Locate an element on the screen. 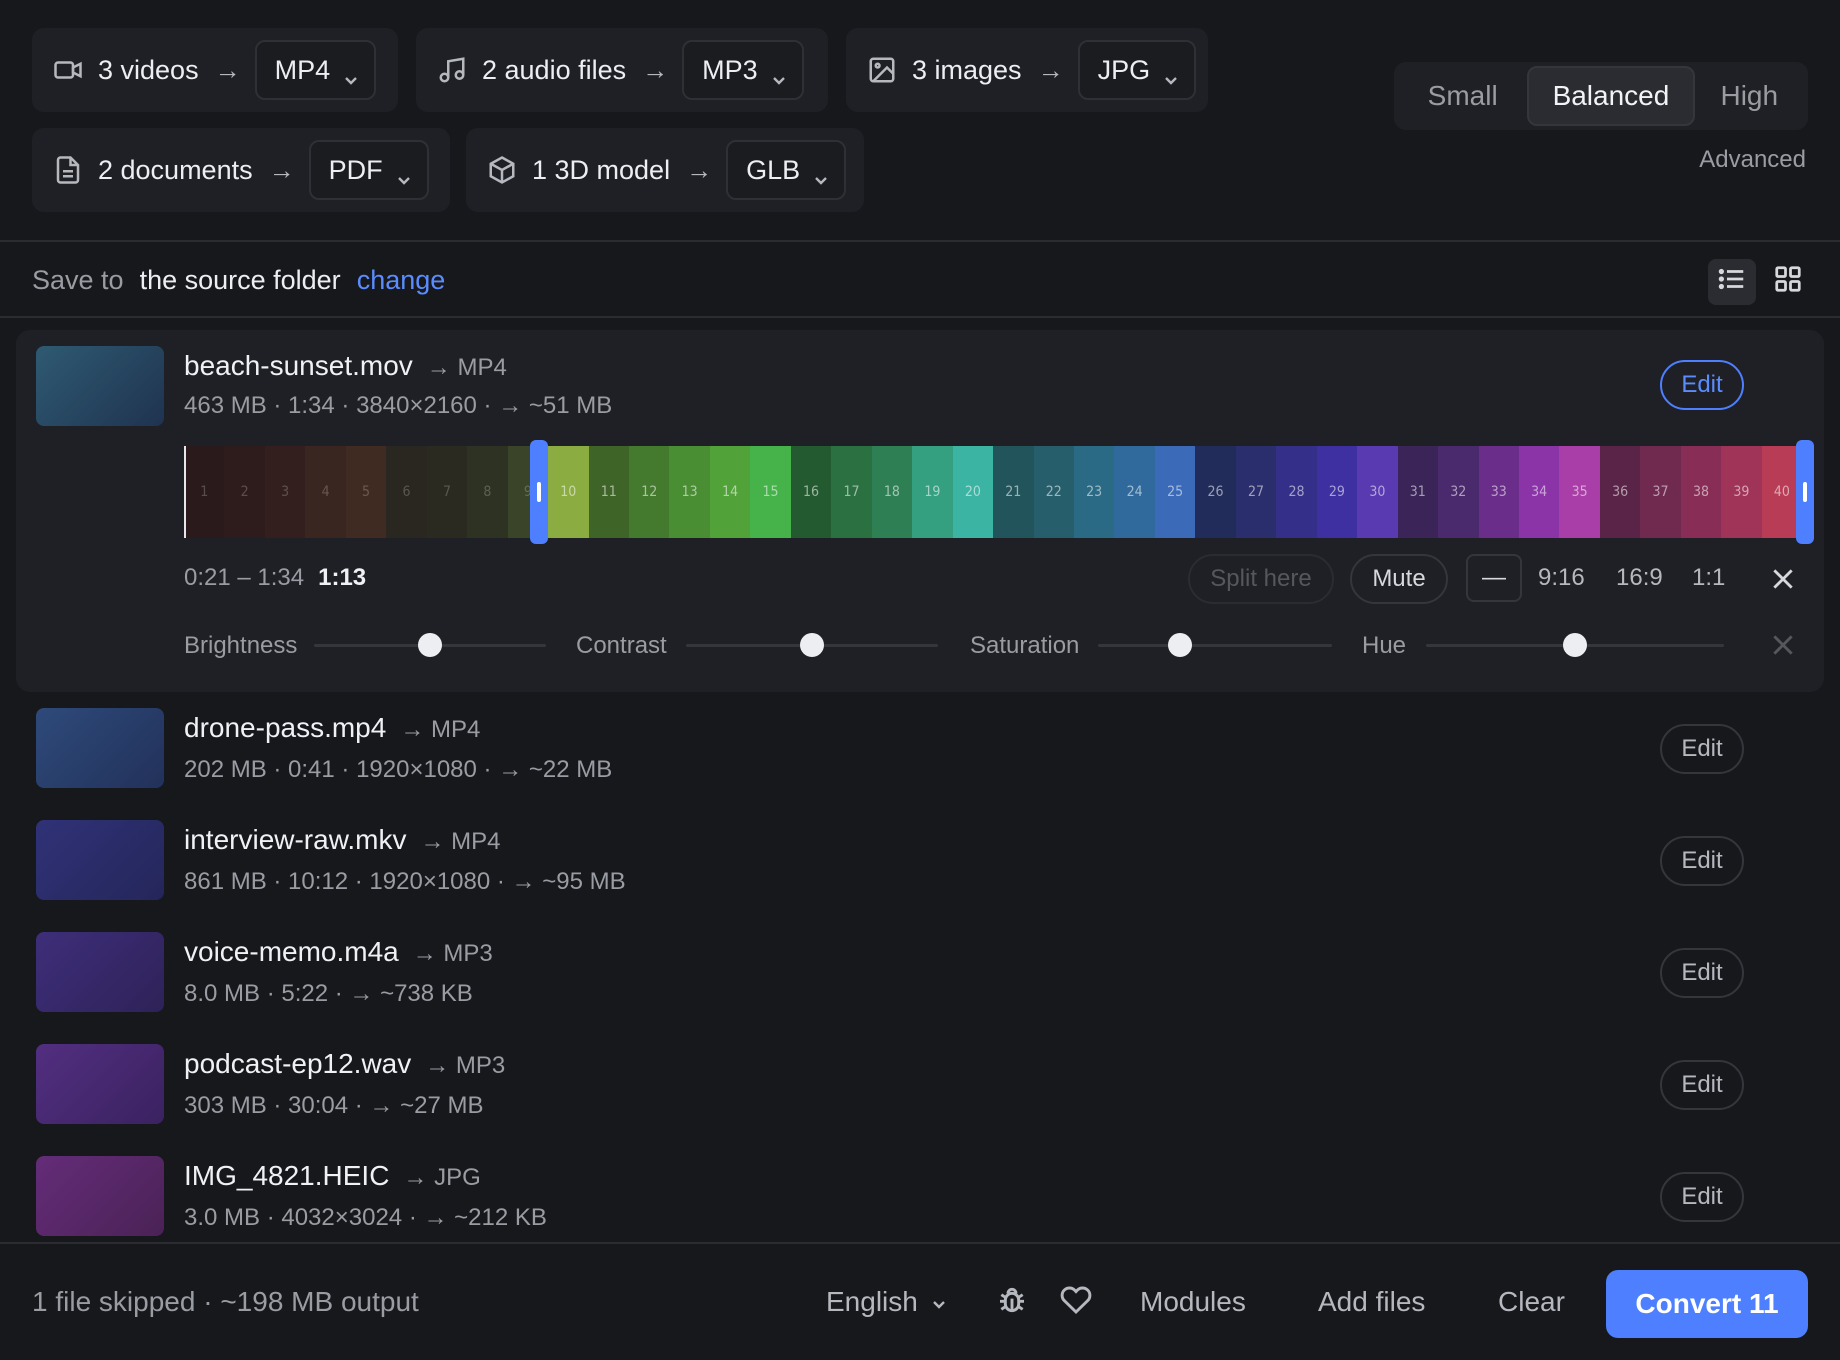  timeline-frame: 36 is located at coordinates (1620, 492).